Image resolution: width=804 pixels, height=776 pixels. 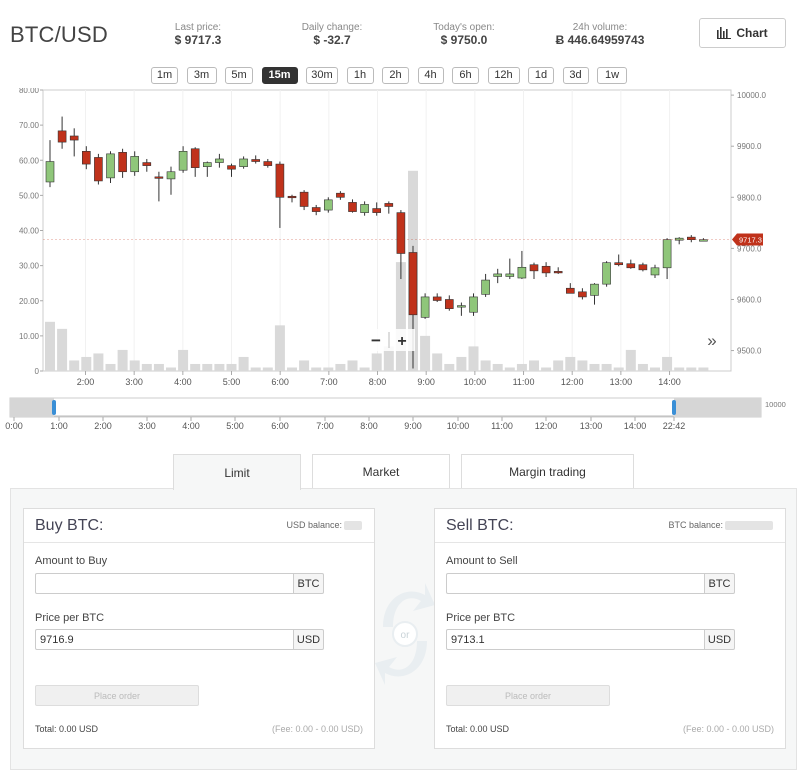 I want to click on buy-fee: (Fee: 0.00 - 0.00 USD), so click(x=317, y=729).